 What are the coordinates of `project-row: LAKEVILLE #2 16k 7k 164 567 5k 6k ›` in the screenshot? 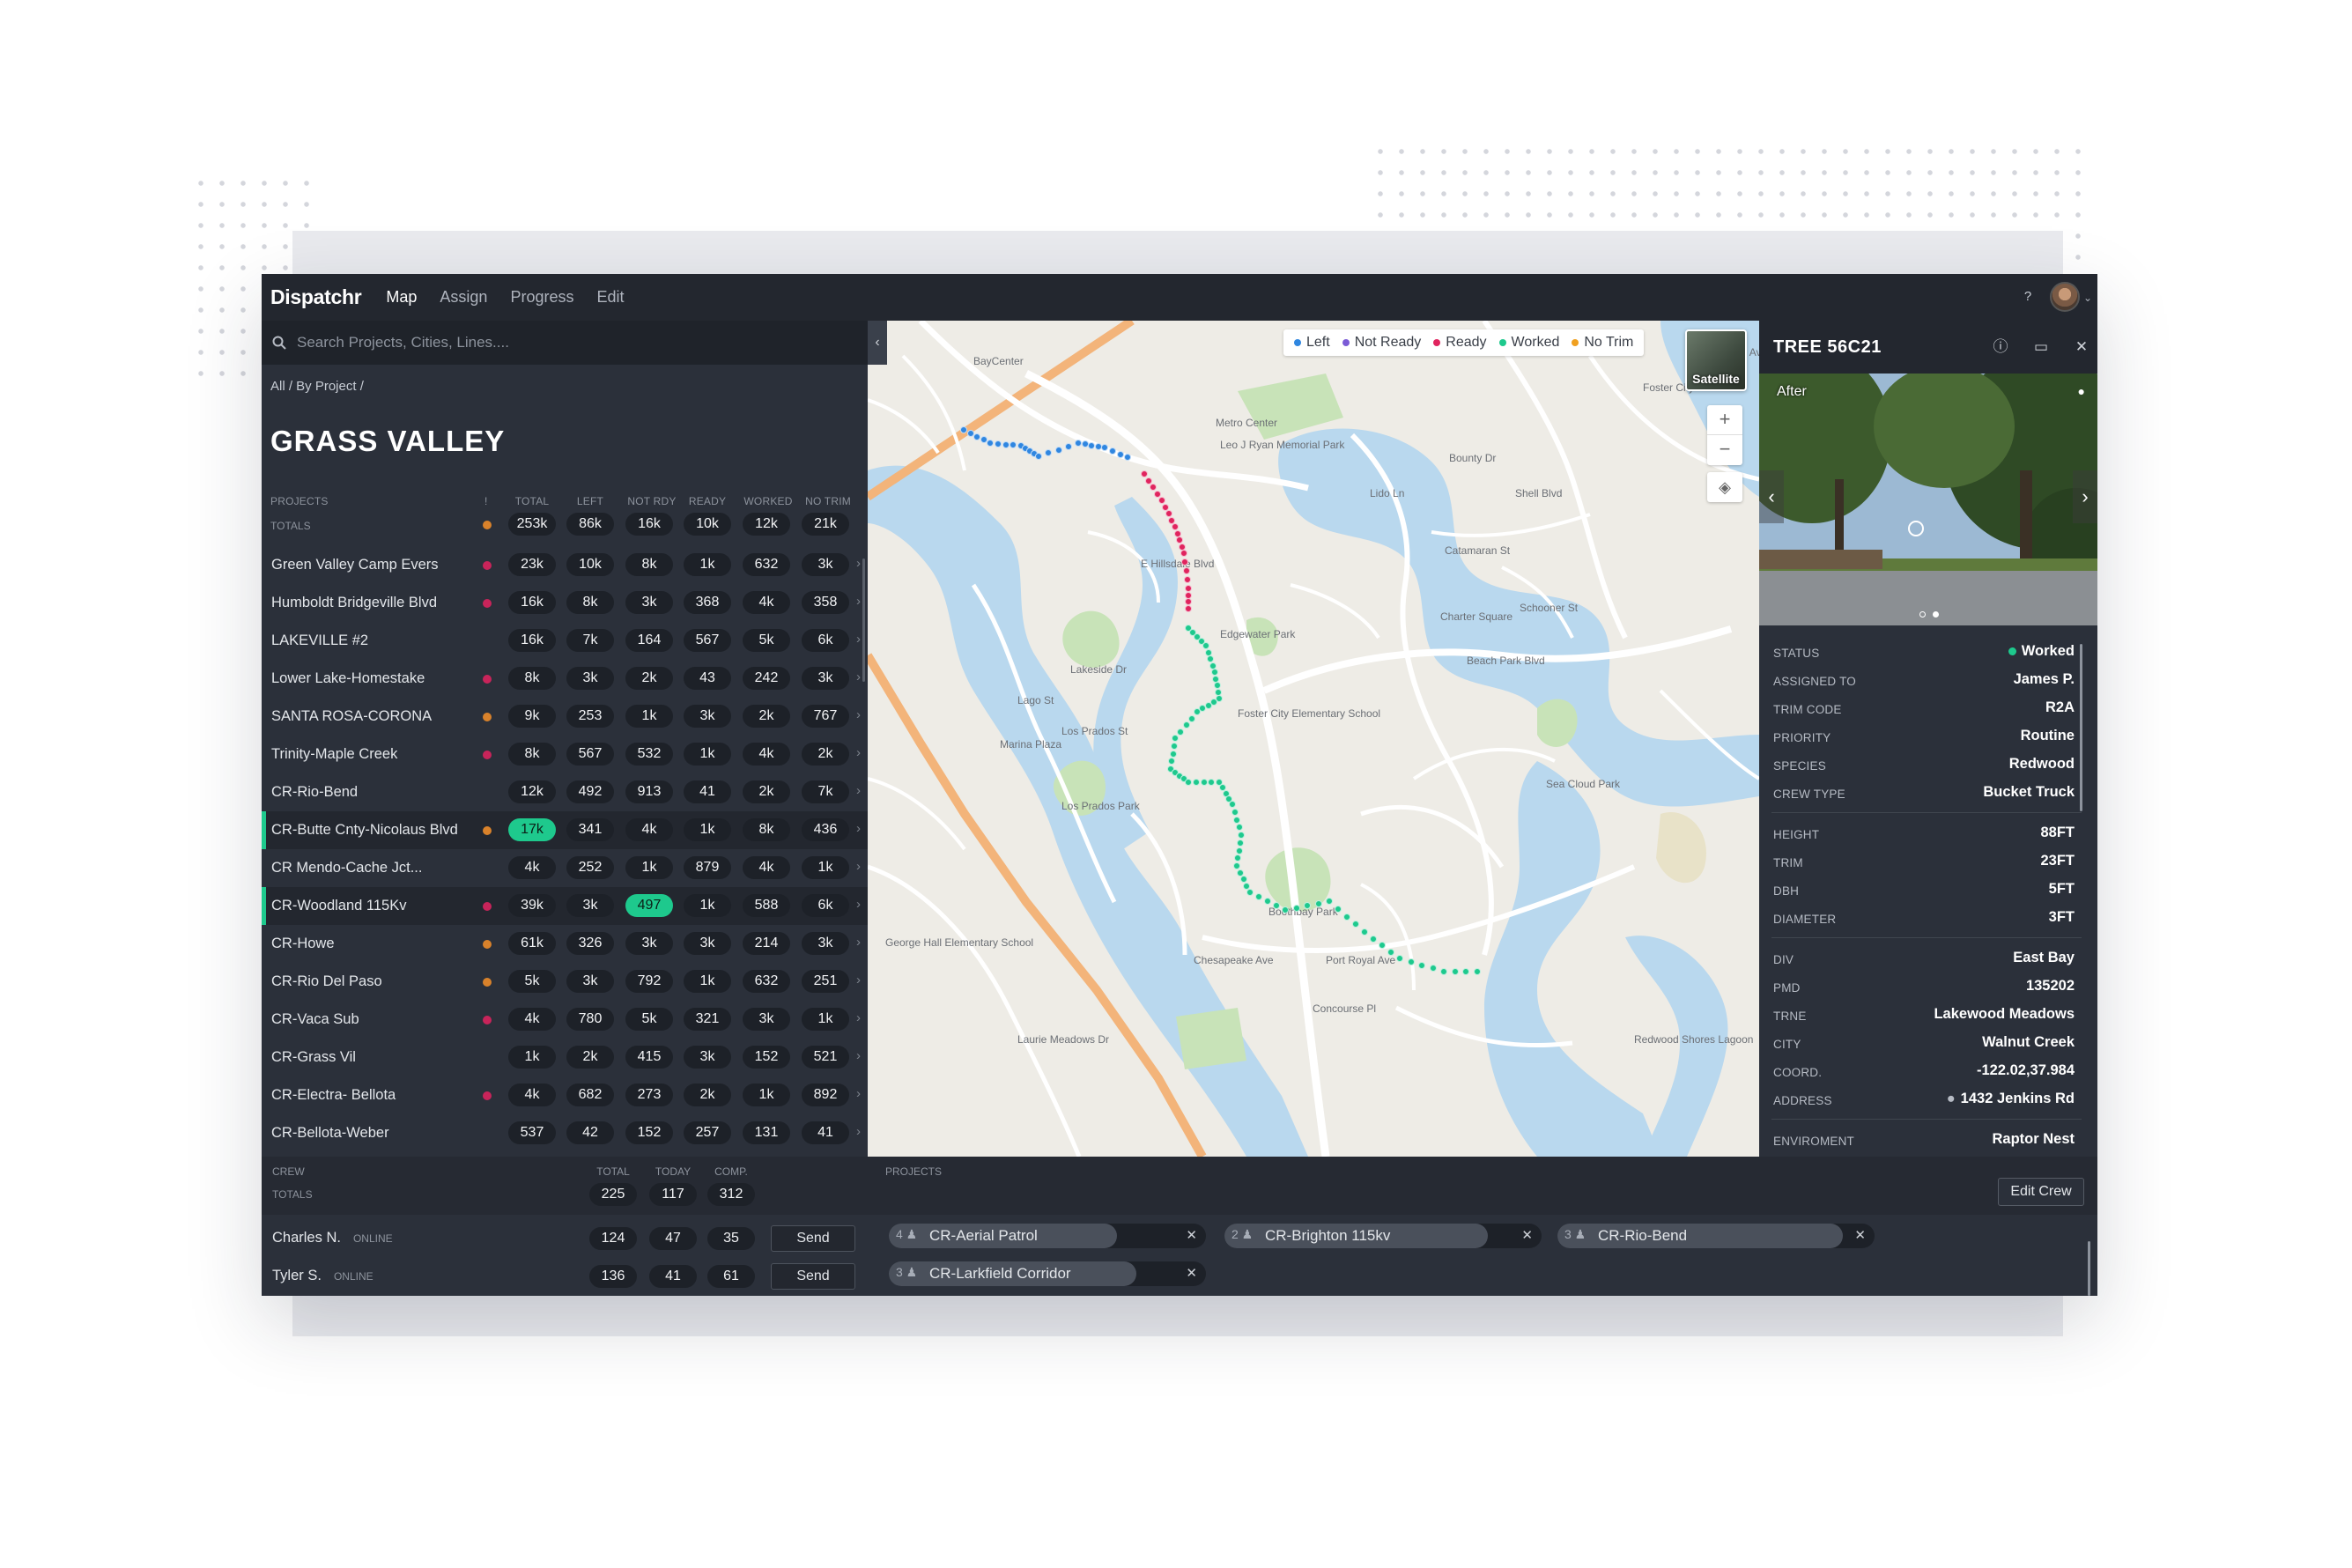 It's located at (565, 641).